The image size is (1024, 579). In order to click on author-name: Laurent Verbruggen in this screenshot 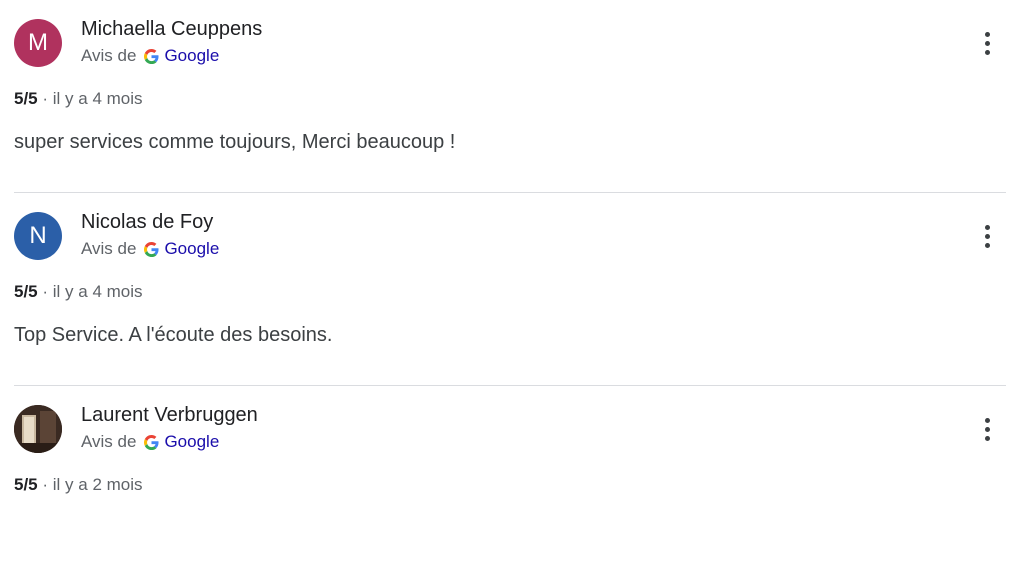, I will do `click(169, 415)`.